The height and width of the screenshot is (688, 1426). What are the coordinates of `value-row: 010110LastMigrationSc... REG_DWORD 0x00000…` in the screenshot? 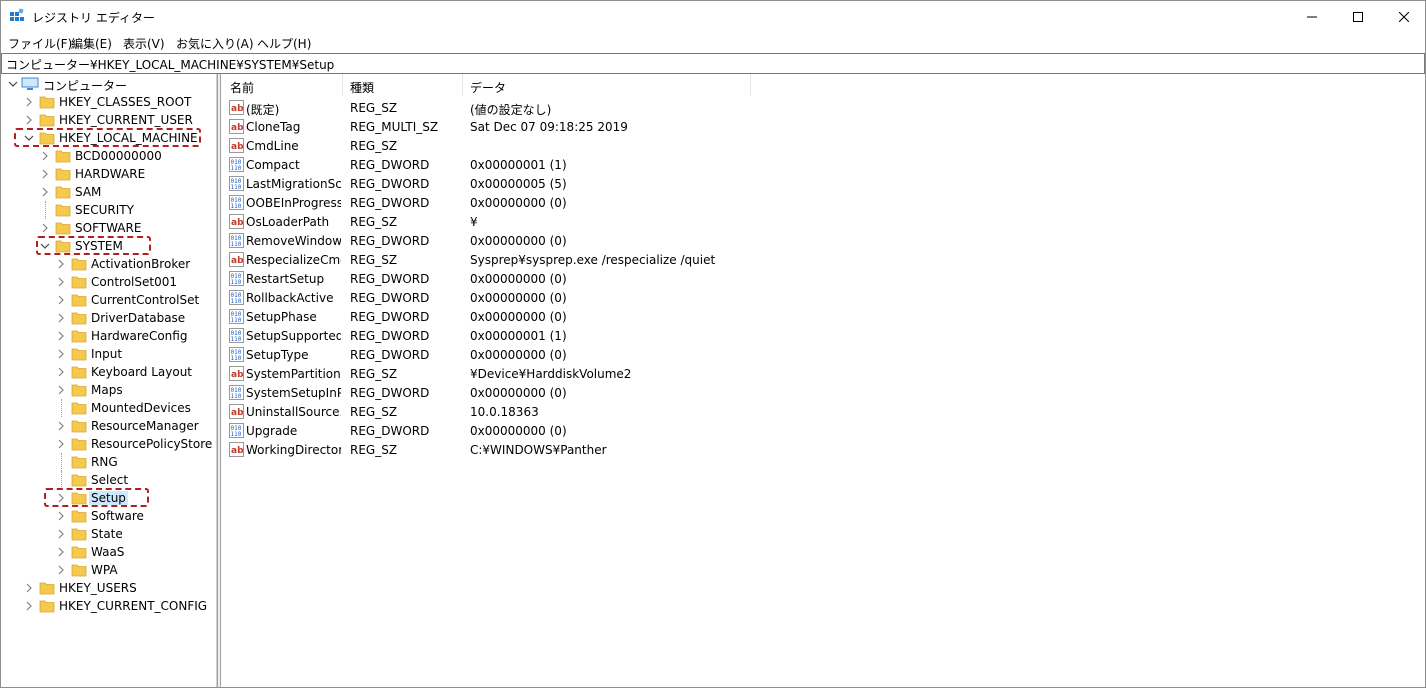 It's located at (822, 183).